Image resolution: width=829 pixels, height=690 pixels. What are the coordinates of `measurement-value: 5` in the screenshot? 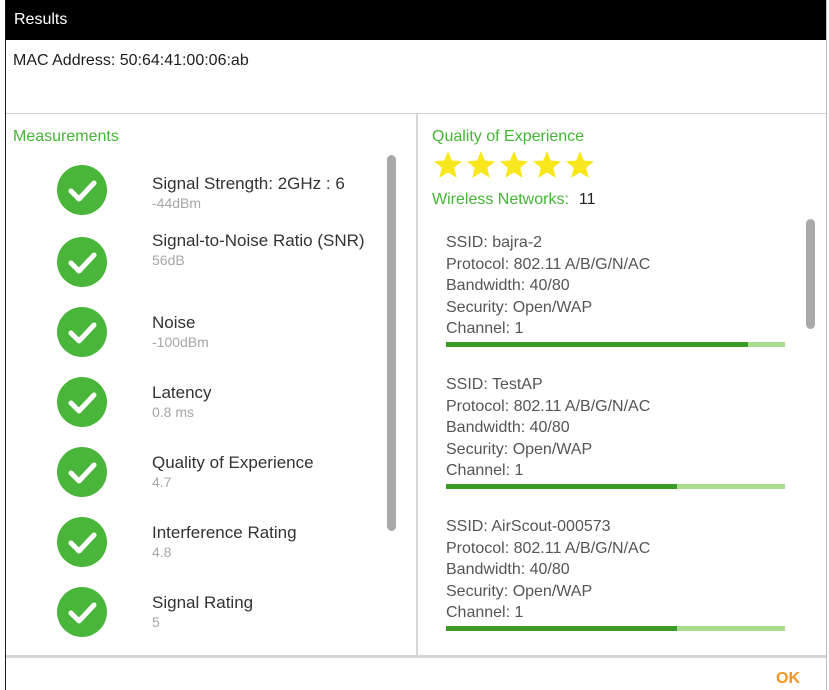 It's located at (156, 622).